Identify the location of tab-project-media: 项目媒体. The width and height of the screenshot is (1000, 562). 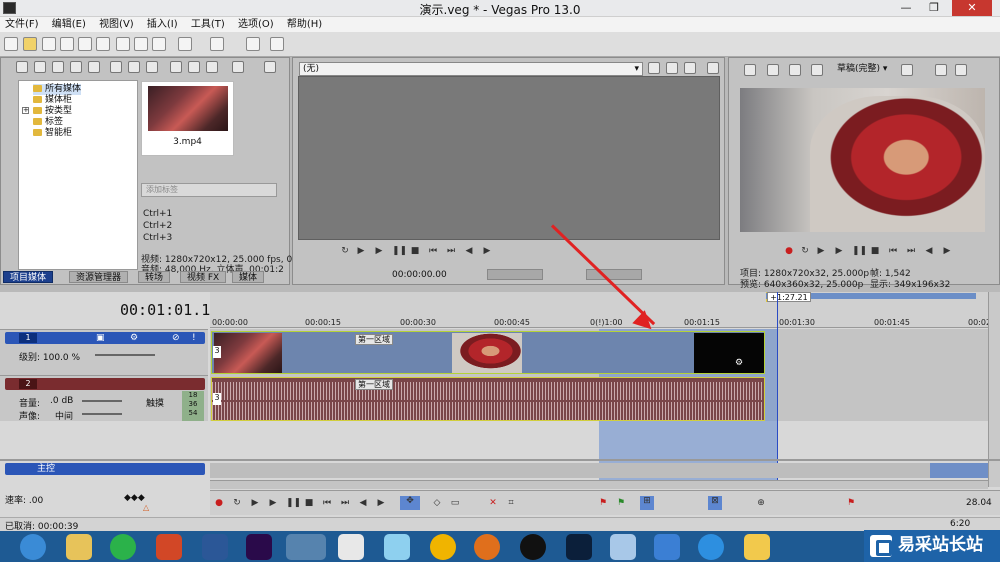
(28, 277).